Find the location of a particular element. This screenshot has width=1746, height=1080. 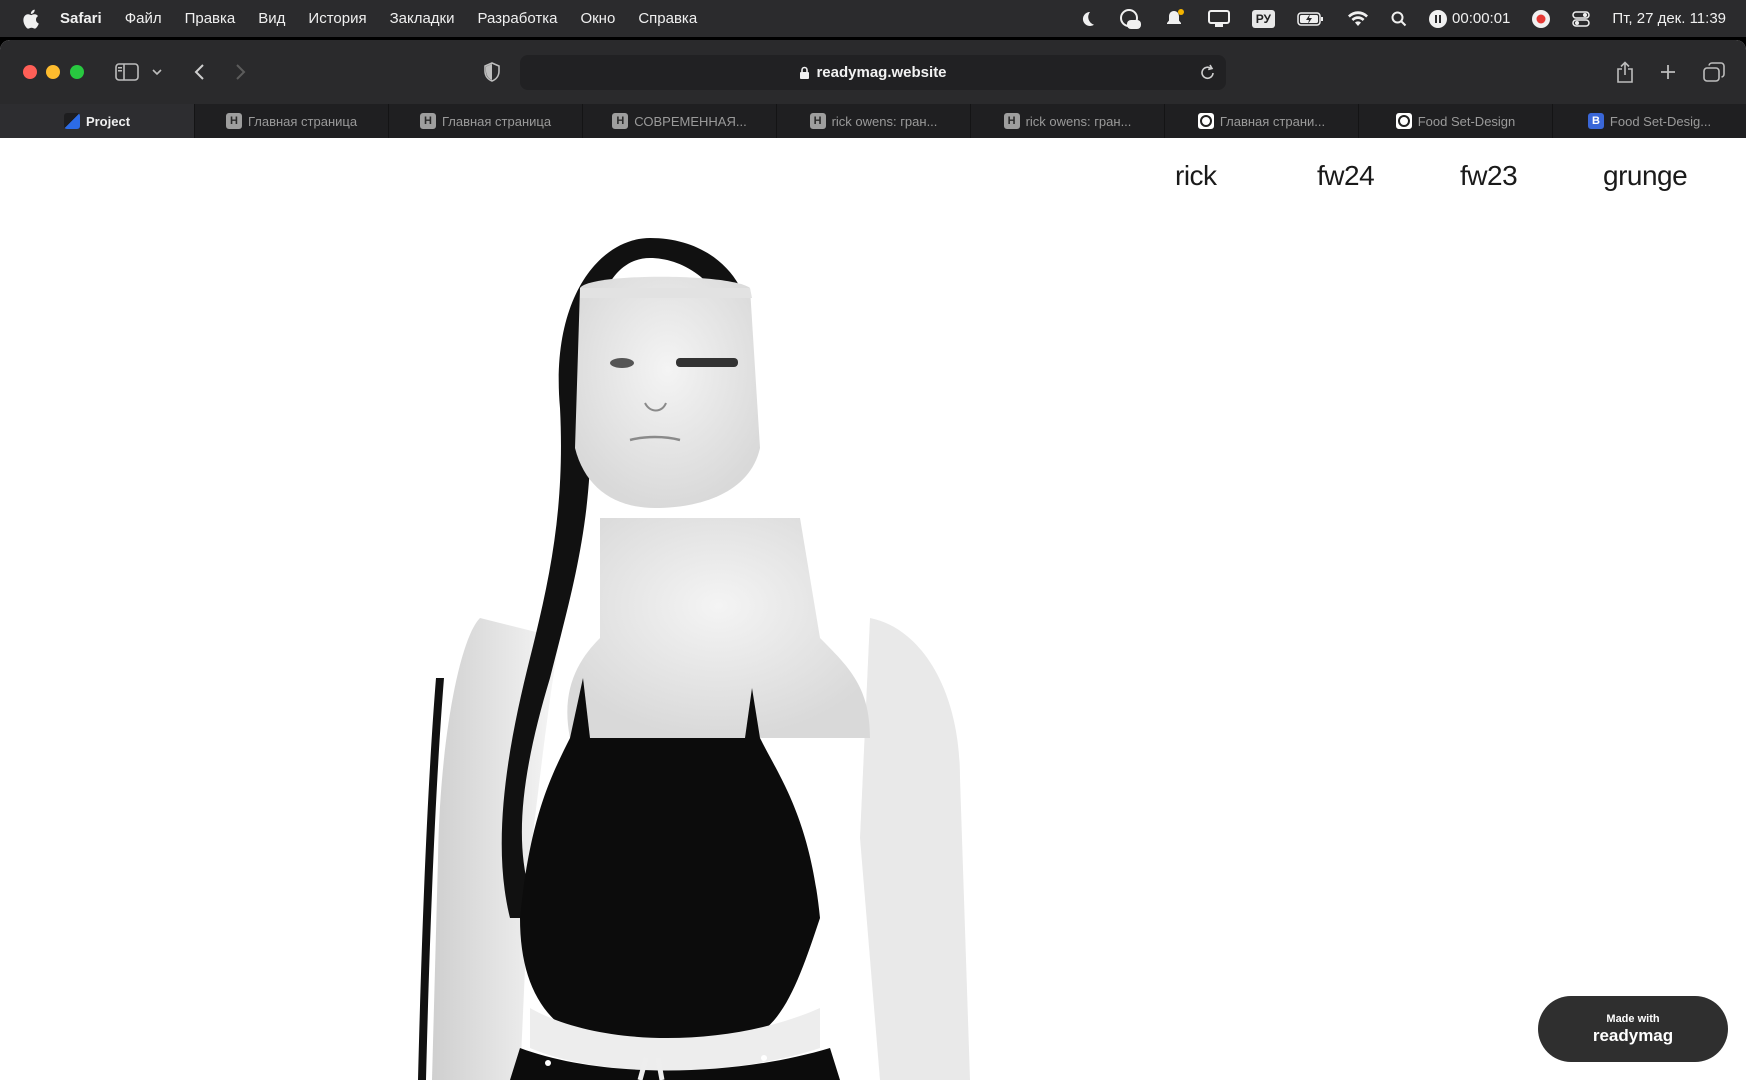

browser-toolbar: readymag.website is located at coordinates (873, 72).